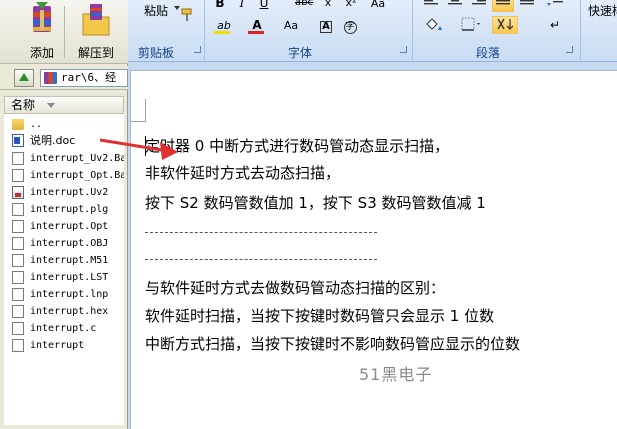  Describe the element at coordinates (69, 226) in the screenshot. I see `file-name: interrupt.Opt` at that location.